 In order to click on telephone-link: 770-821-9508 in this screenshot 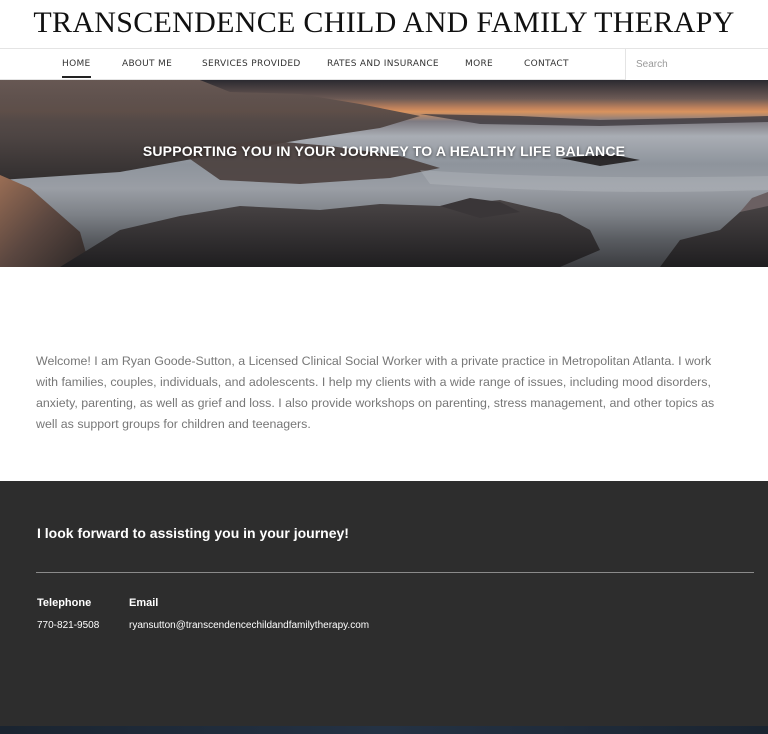, I will do `click(68, 625)`.